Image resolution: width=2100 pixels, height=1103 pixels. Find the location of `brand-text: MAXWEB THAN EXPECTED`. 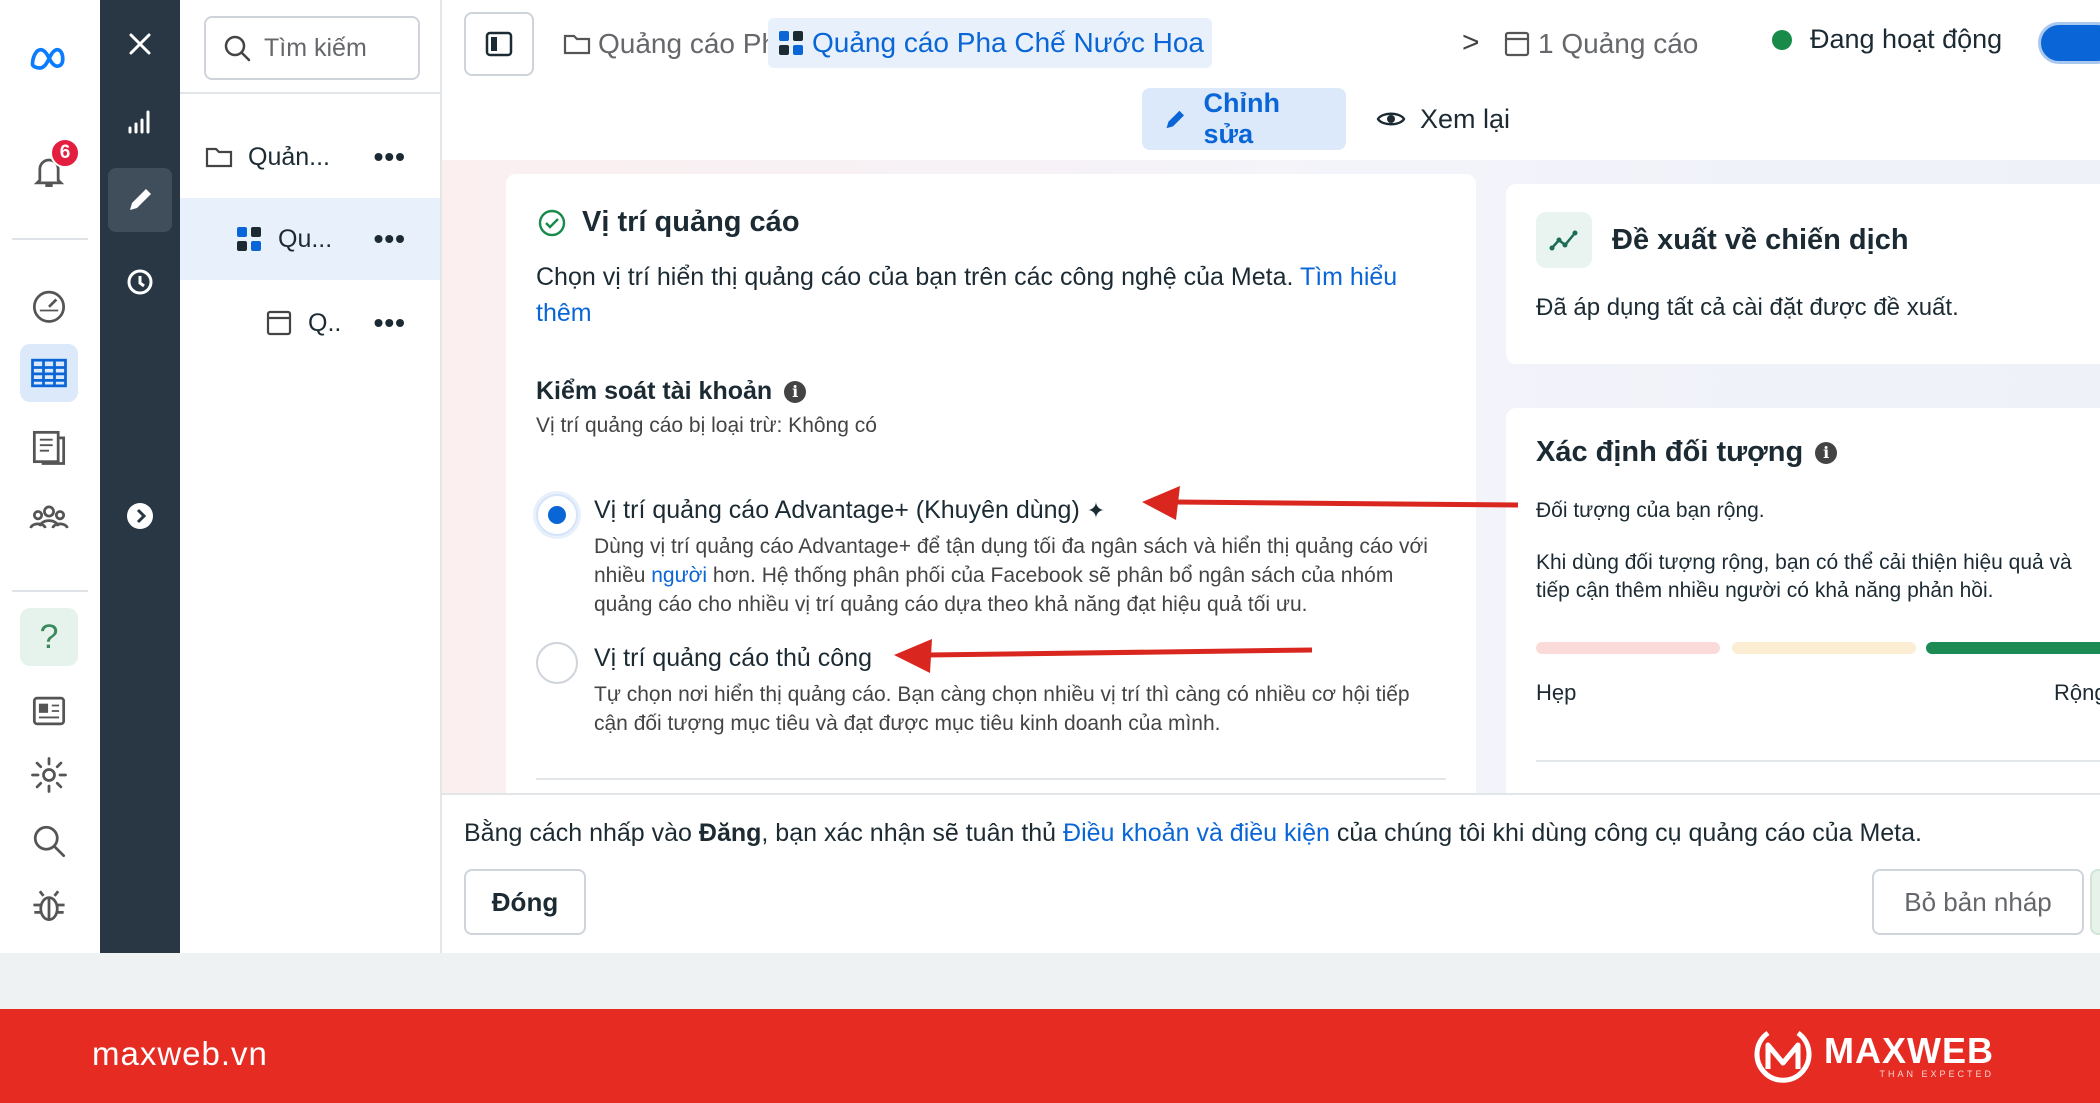

brand-text: MAXWEB THAN EXPECTED is located at coordinates (1909, 1055).